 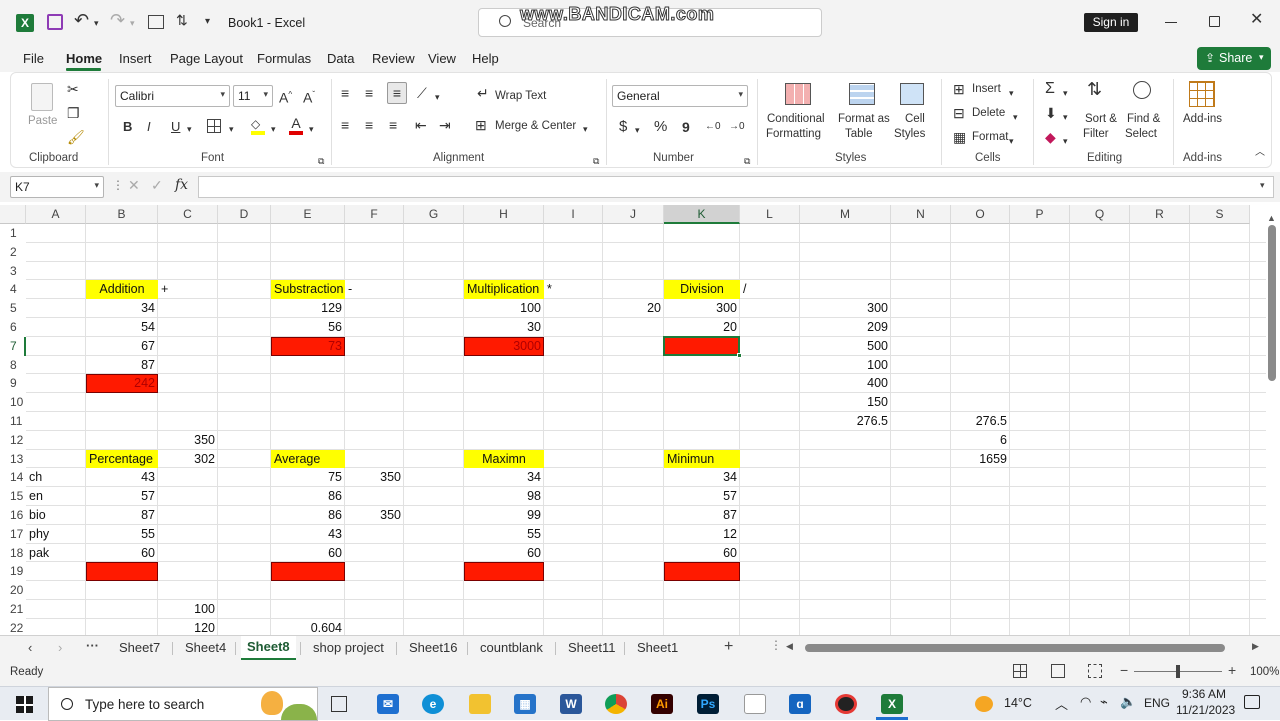 I want to click on prev-sheet-icon: ‹, so click(x=30, y=647).